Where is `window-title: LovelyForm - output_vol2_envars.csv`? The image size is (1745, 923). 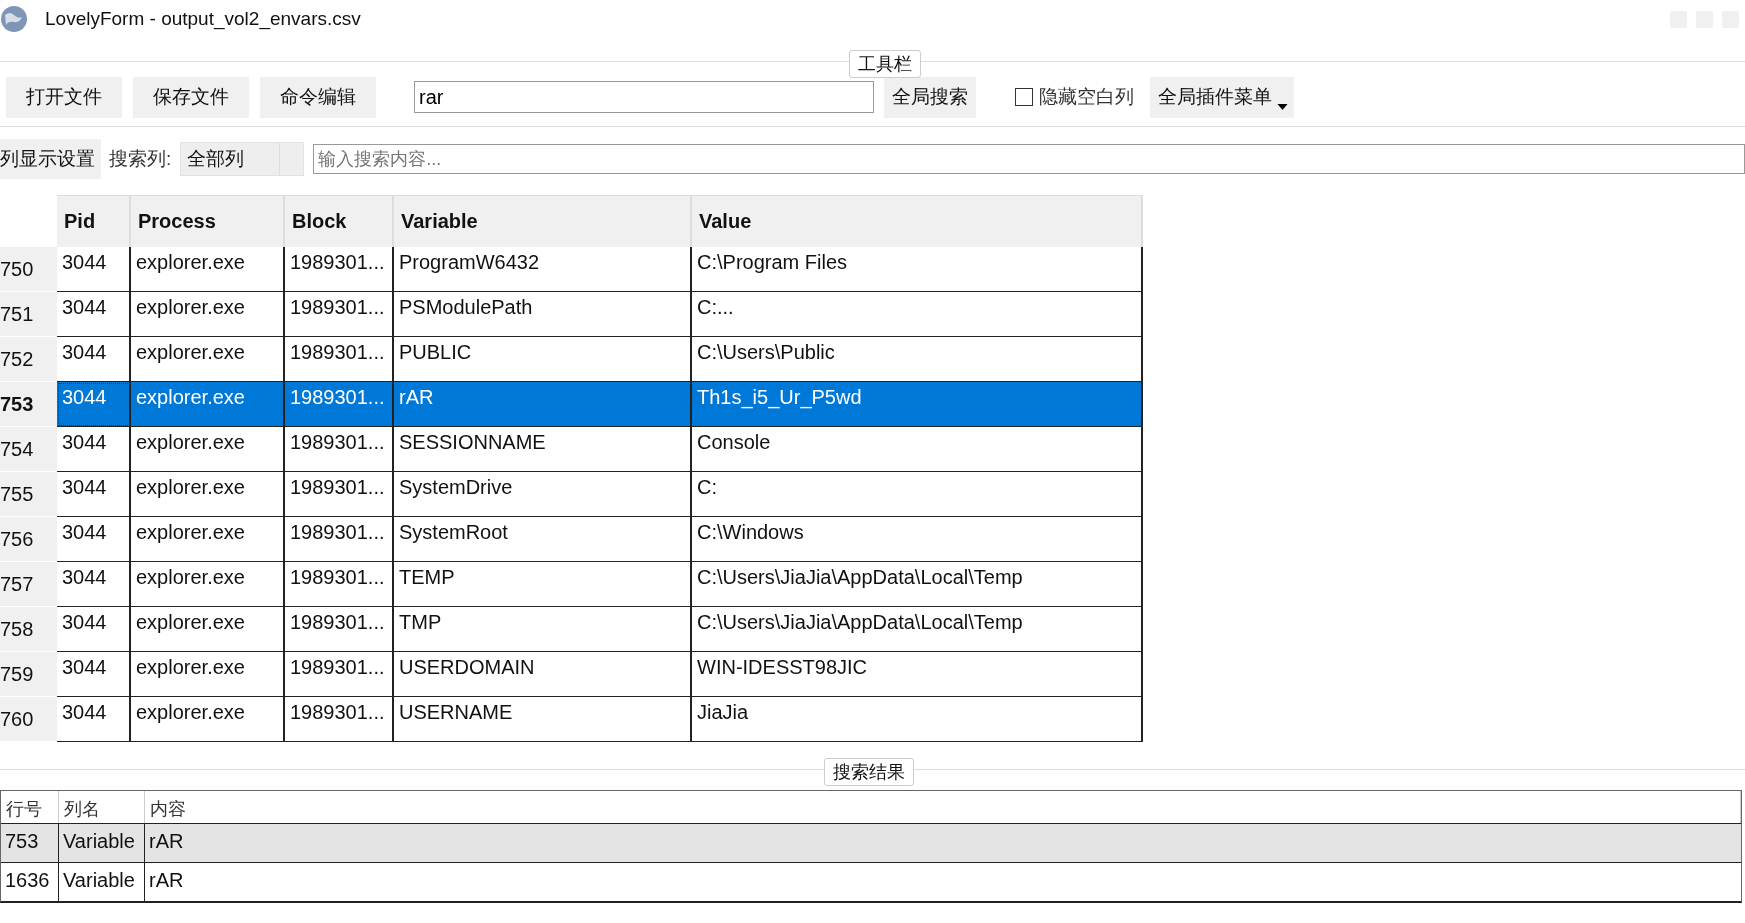 window-title: LovelyForm - output_vol2_envars.csv is located at coordinates (203, 19).